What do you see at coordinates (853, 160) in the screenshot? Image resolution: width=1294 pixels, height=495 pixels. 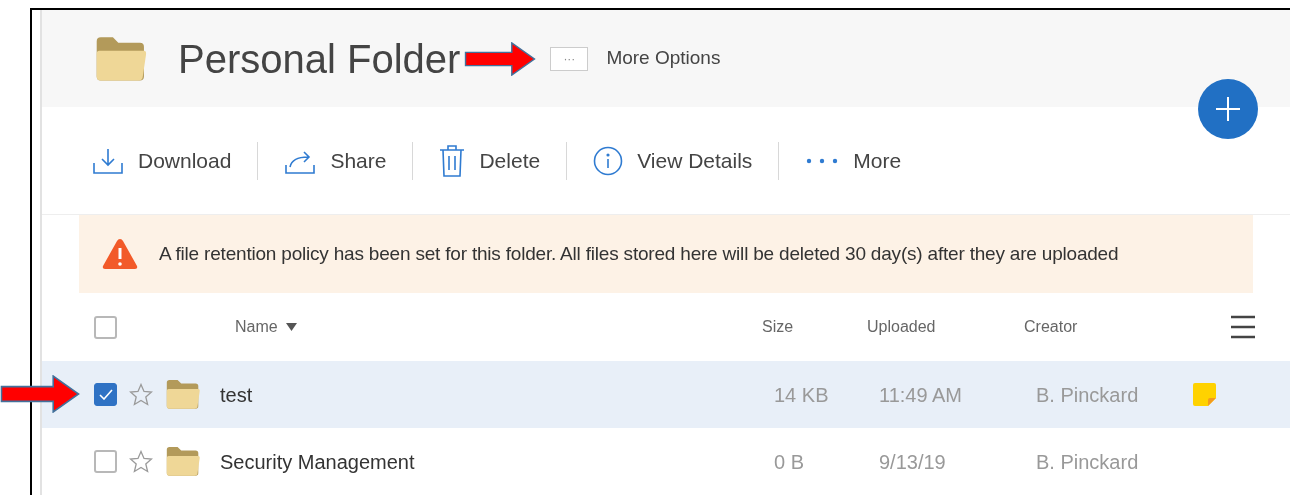 I see `toolbar-button: More` at bounding box center [853, 160].